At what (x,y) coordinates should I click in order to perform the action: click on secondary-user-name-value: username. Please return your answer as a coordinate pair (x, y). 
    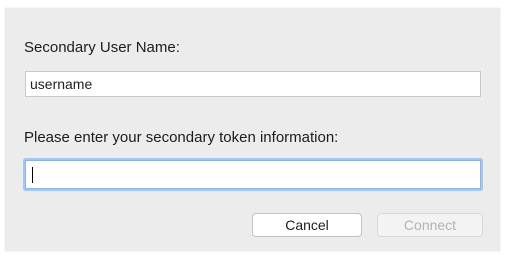
    Looking at the image, I should click on (61, 84).